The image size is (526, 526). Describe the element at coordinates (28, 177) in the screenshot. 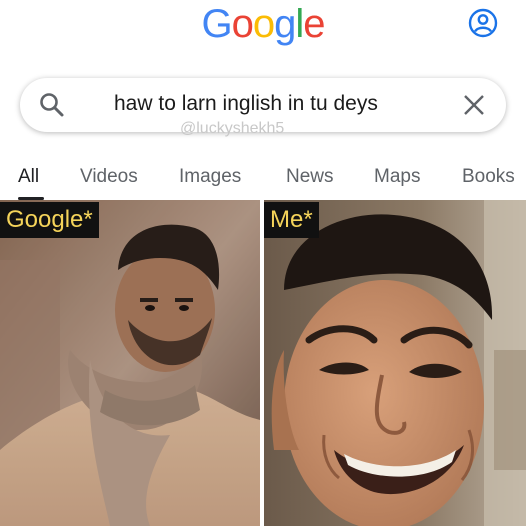

I see `tab-all: All` at that location.